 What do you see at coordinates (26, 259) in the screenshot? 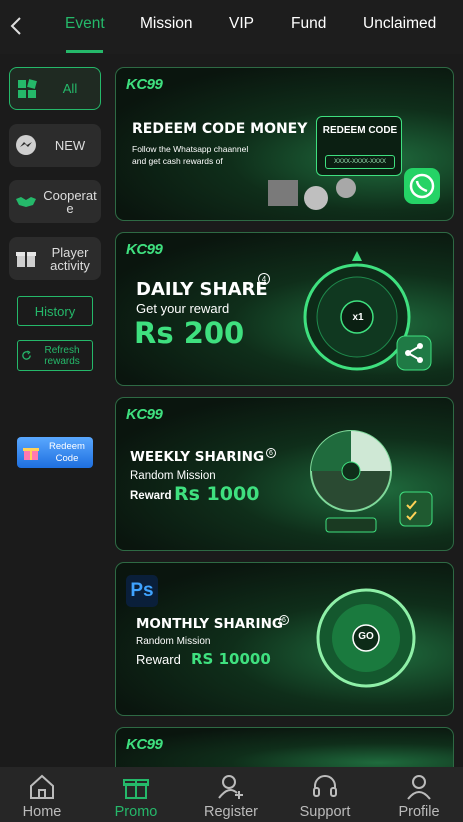
I see `gift-box-icon` at bounding box center [26, 259].